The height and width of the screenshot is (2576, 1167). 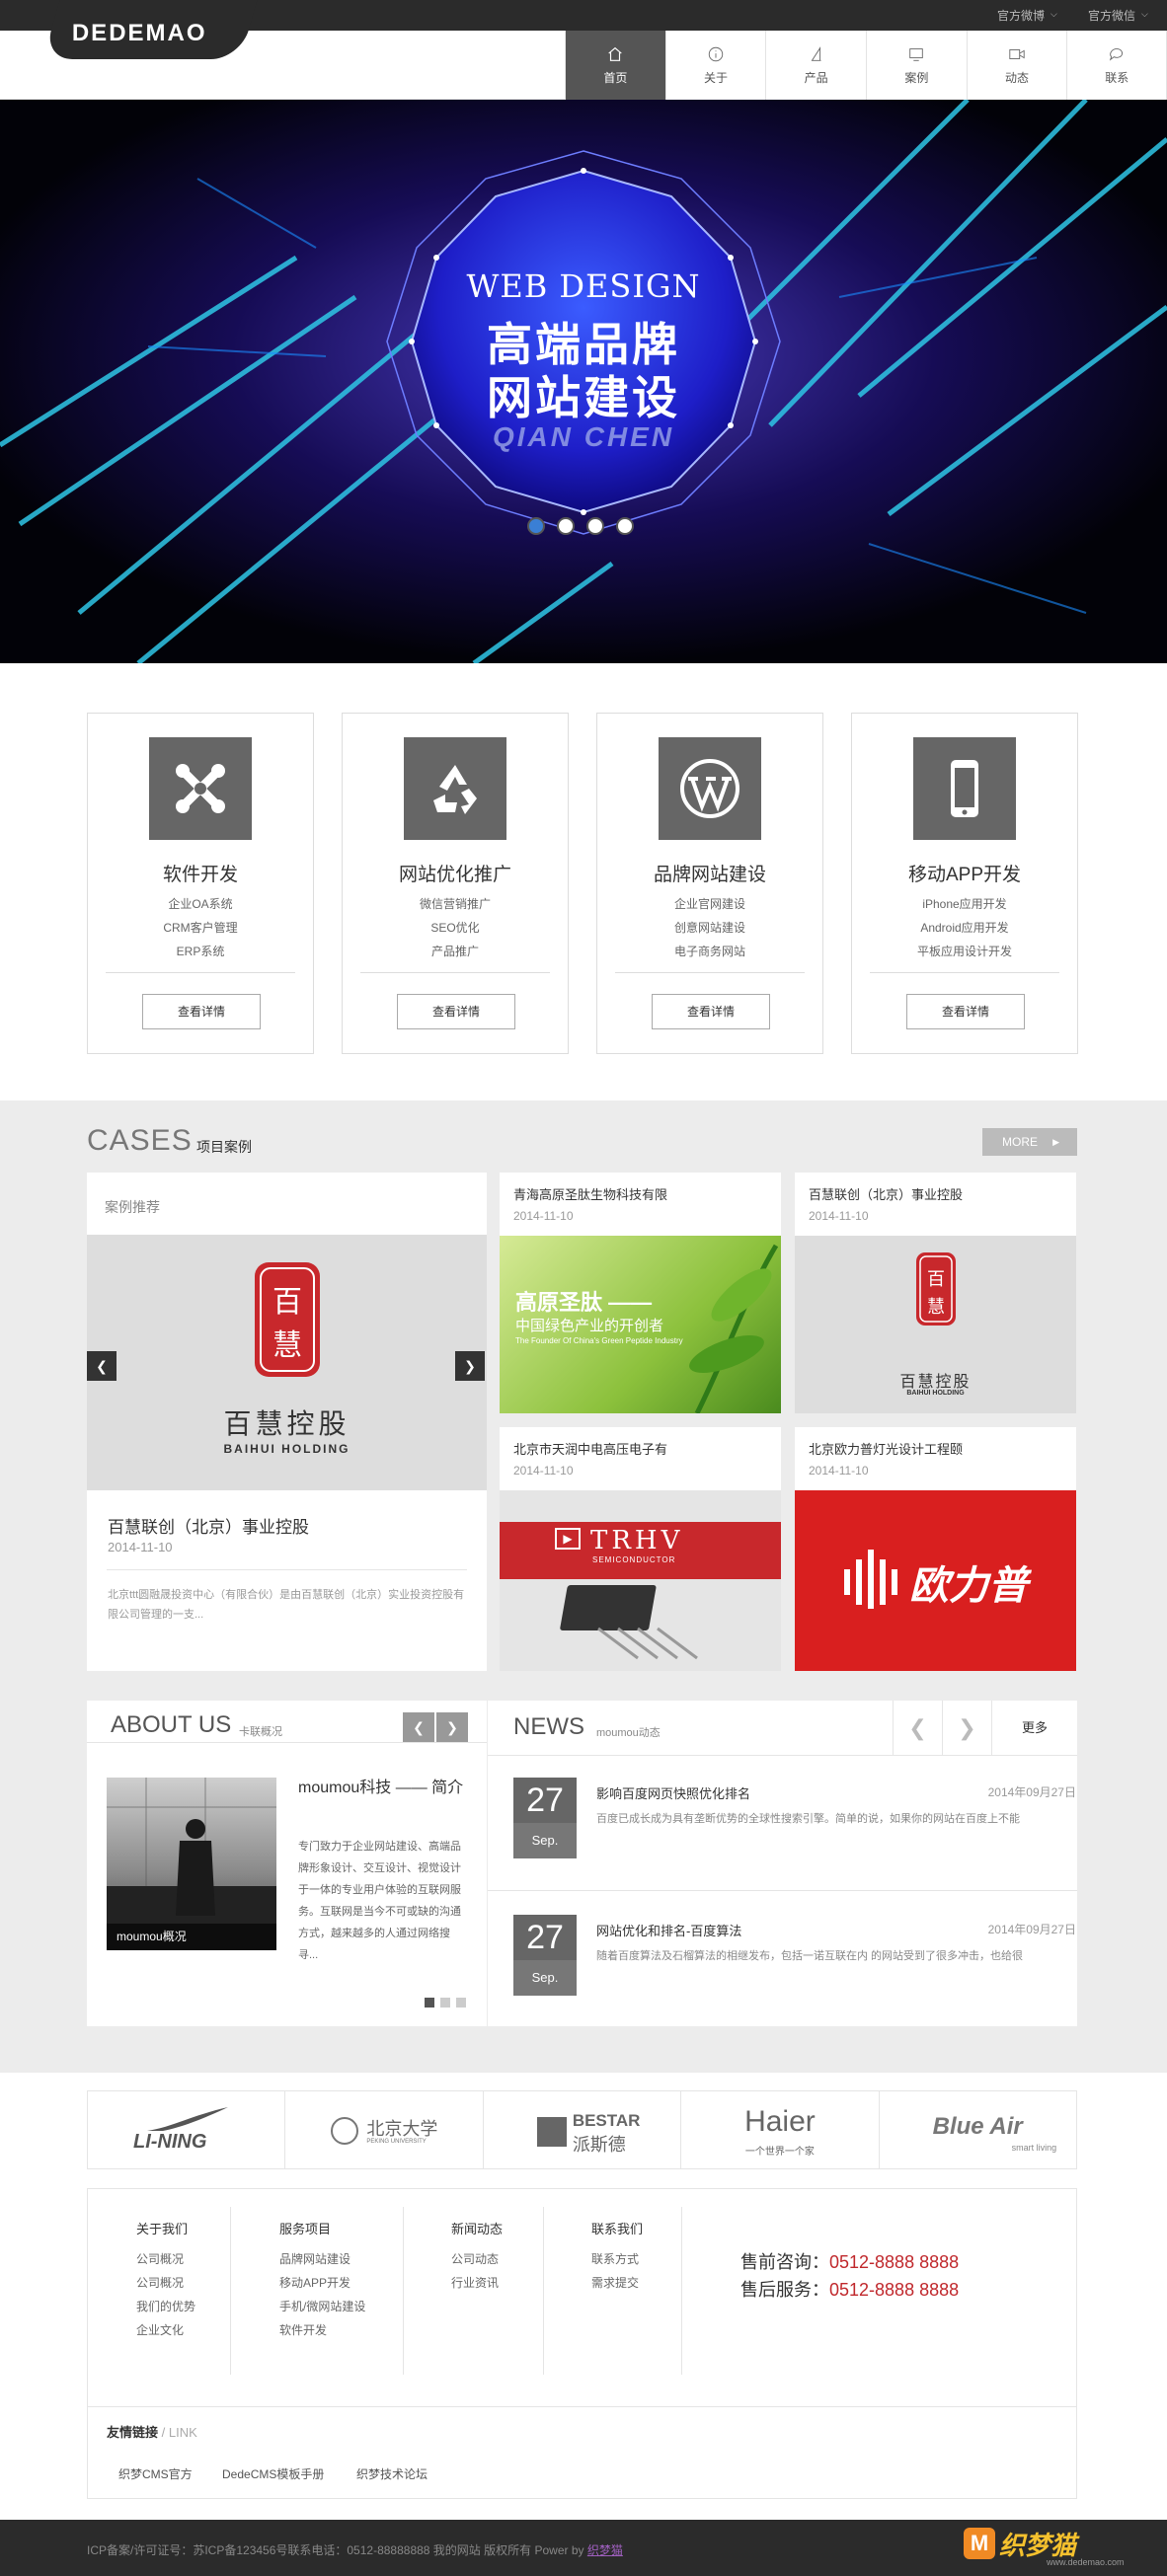 I want to click on nav-item-about: 关于, so click(x=715, y=65).